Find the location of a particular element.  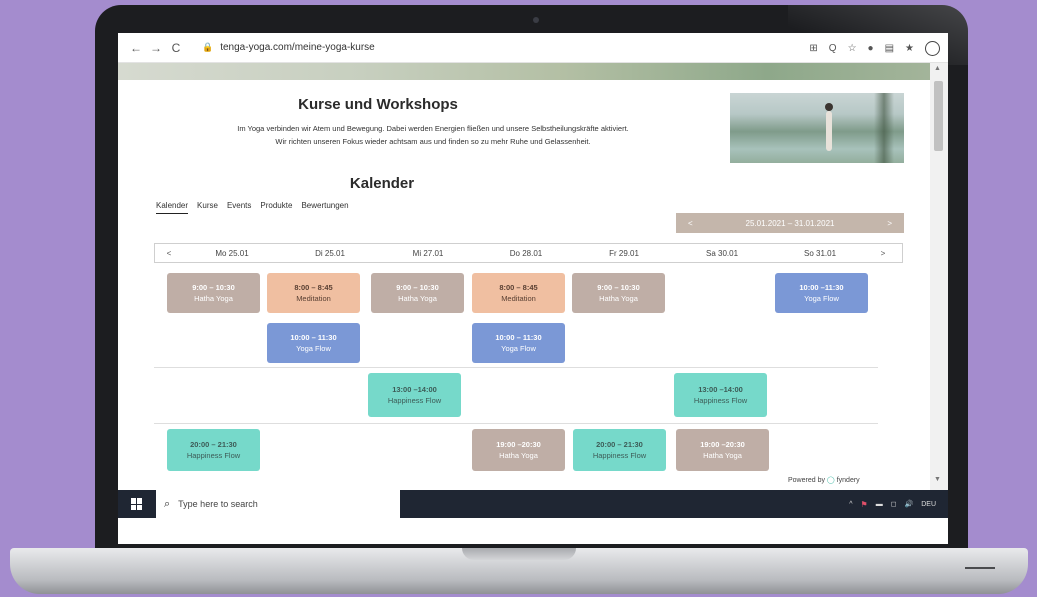

windows-start-icon is located at coordinates (137, 504).